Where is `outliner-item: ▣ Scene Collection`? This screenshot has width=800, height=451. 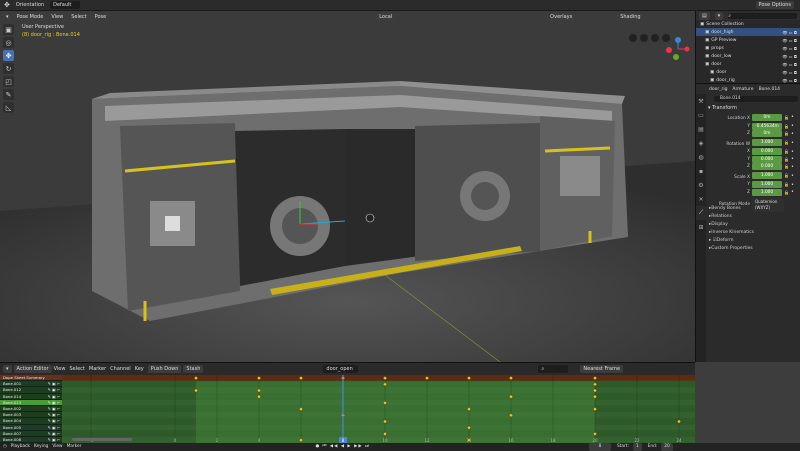
outliner-item: ▣ Scene Collection is located at coordinates (748, 24).